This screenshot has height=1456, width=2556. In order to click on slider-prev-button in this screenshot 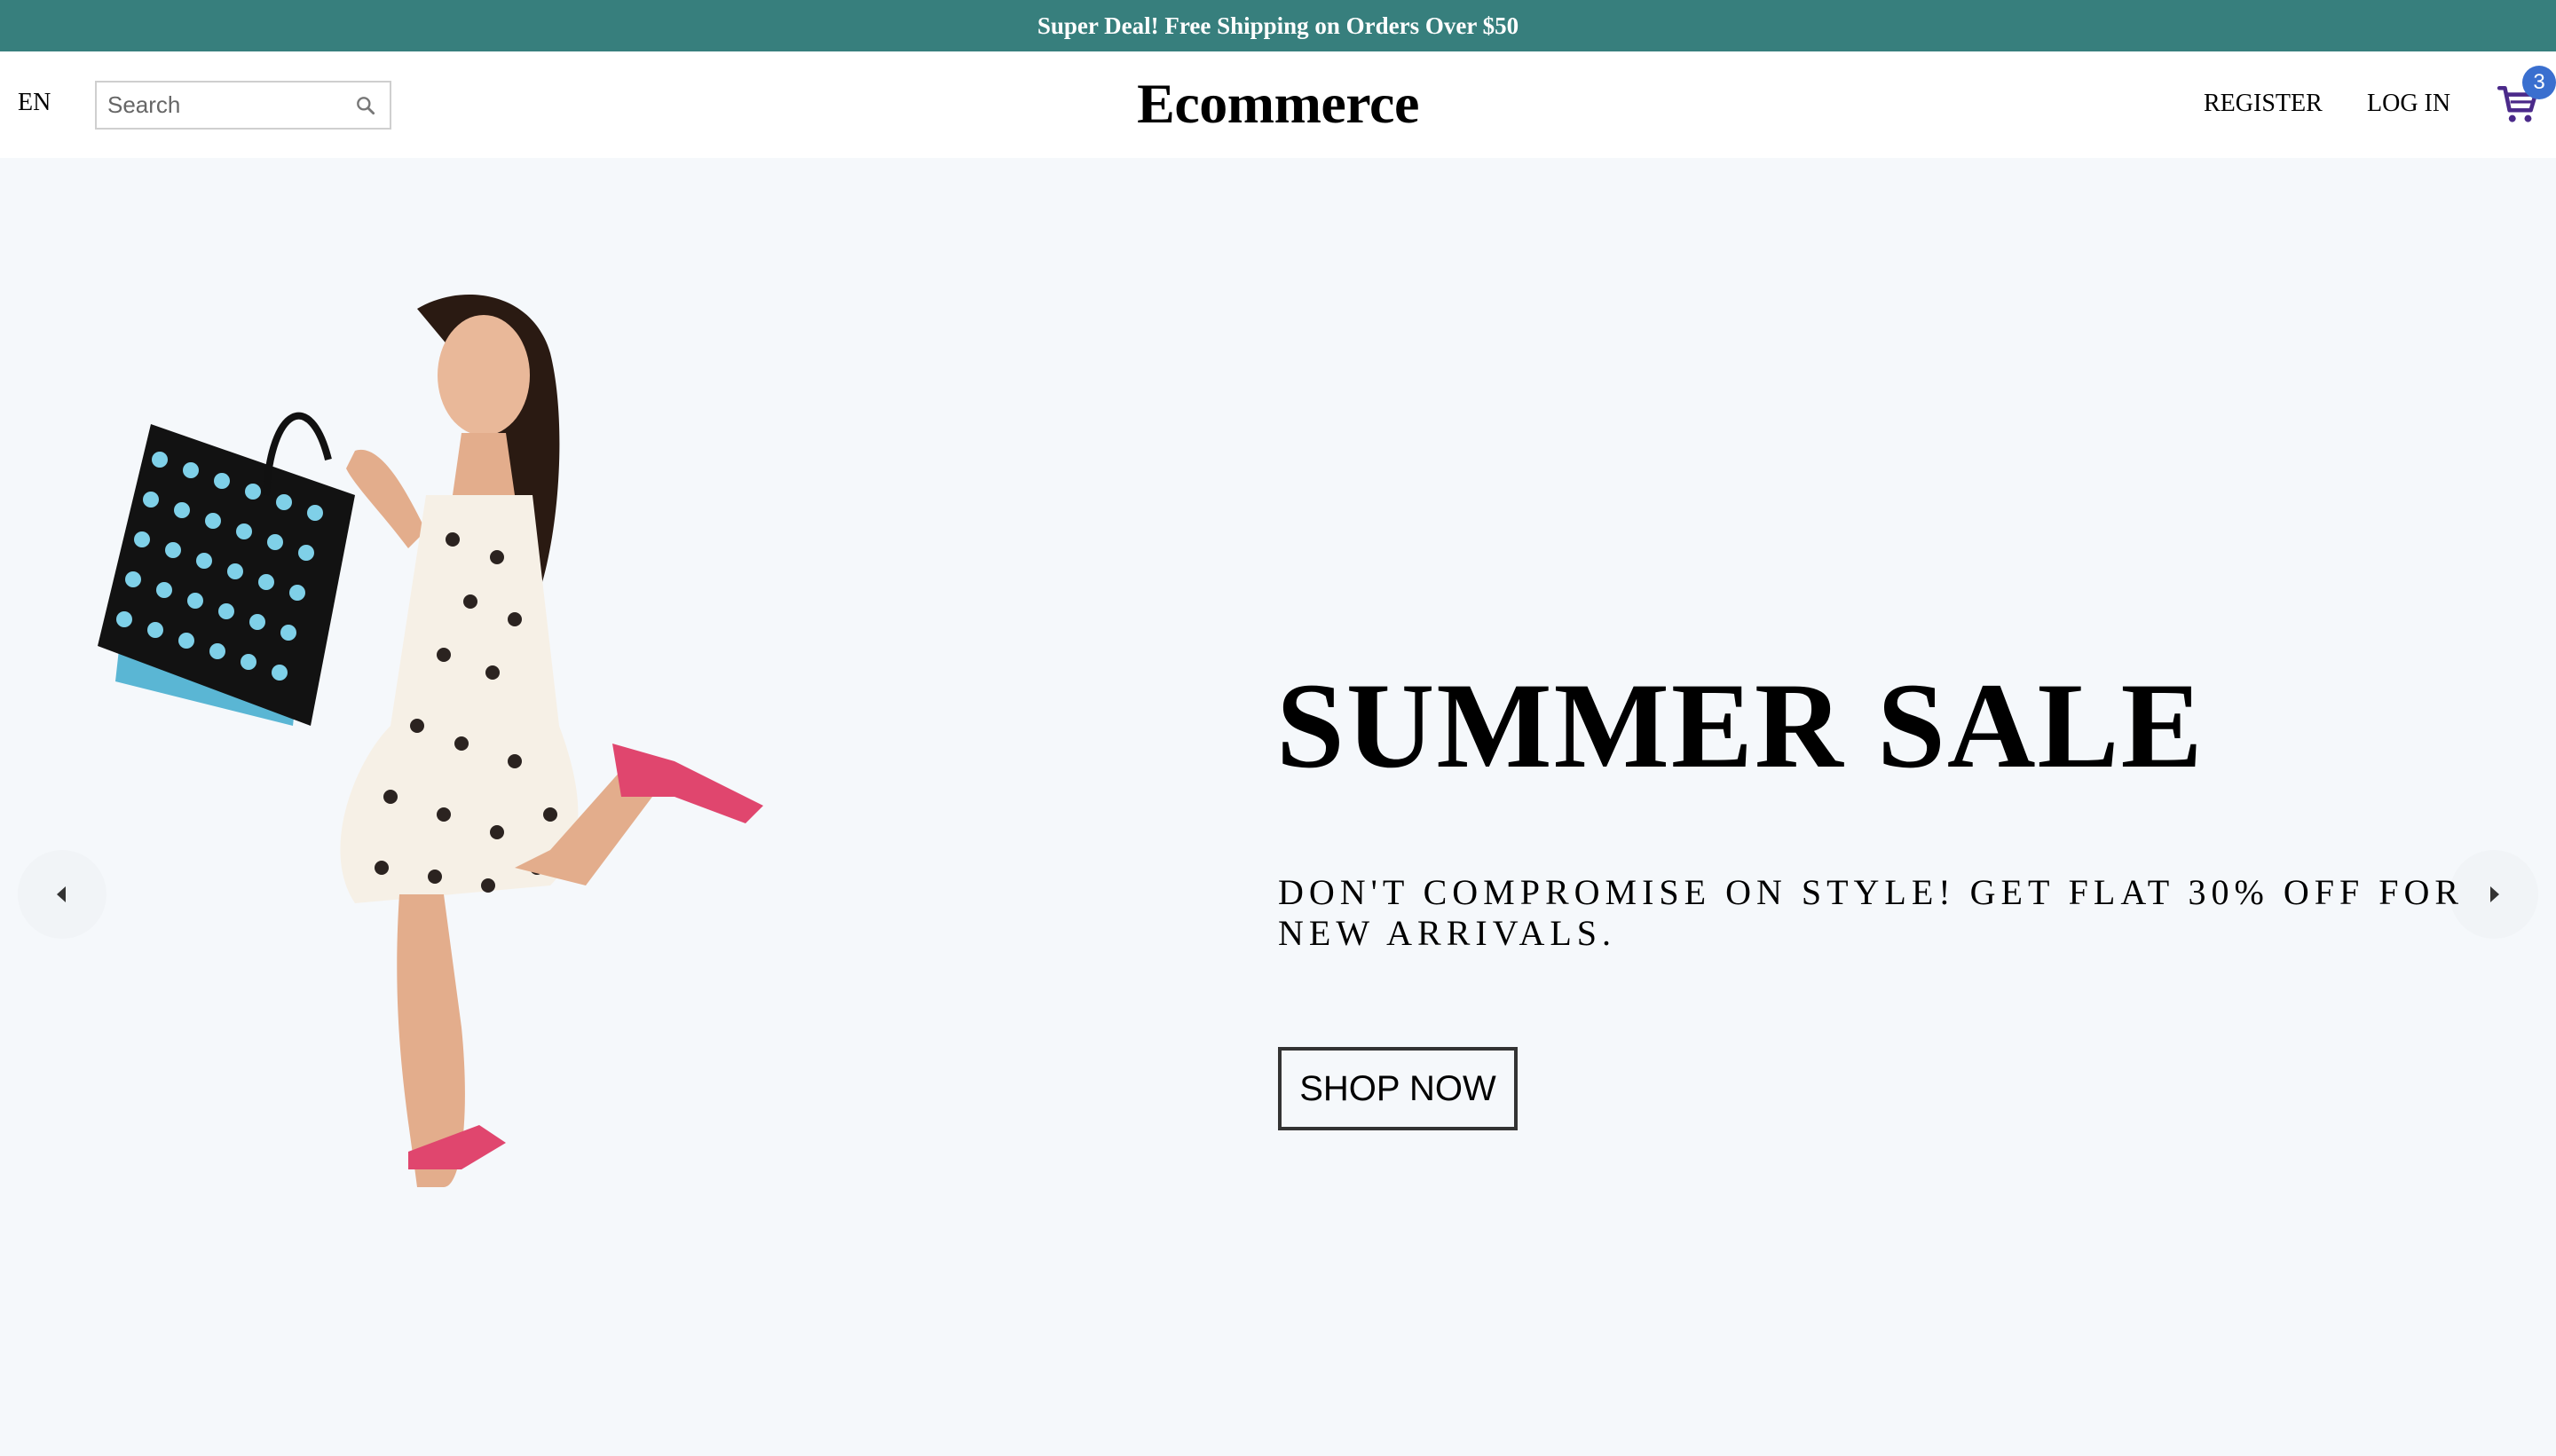, I will do `click(62, 894)`.